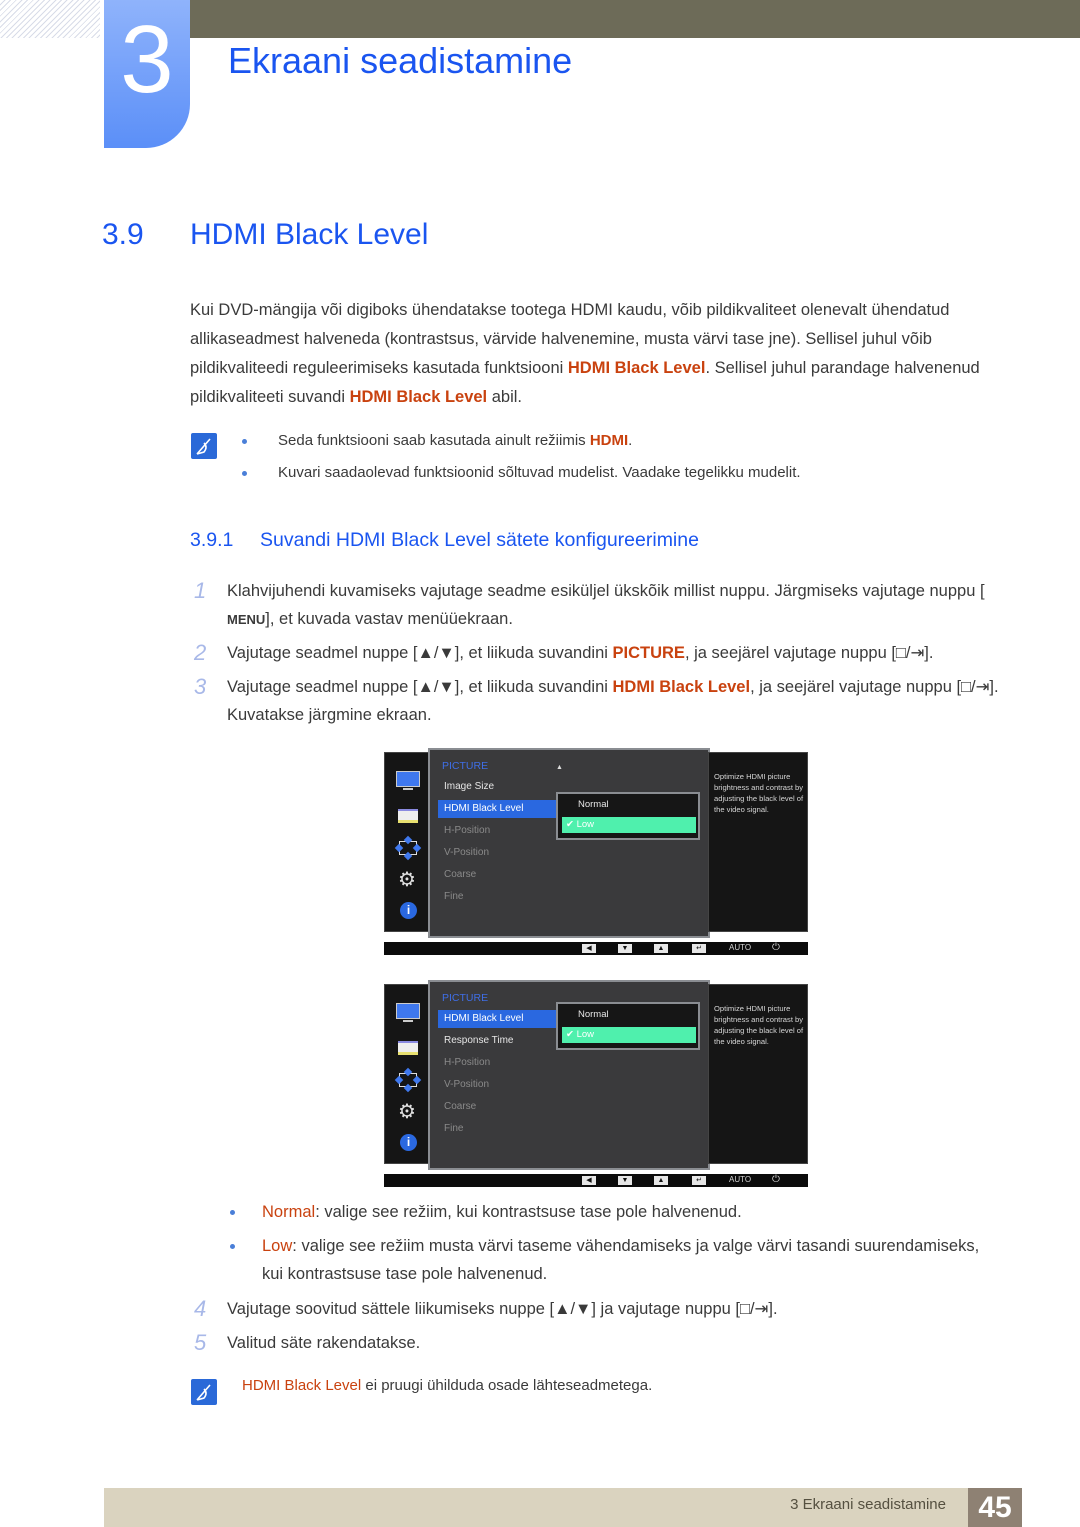 This screenshot has height=1527, width=1080. What do you see at coordinates (200, 652) in the screenshot?
I see `step-number: 2` at bounding box center [200, 652].